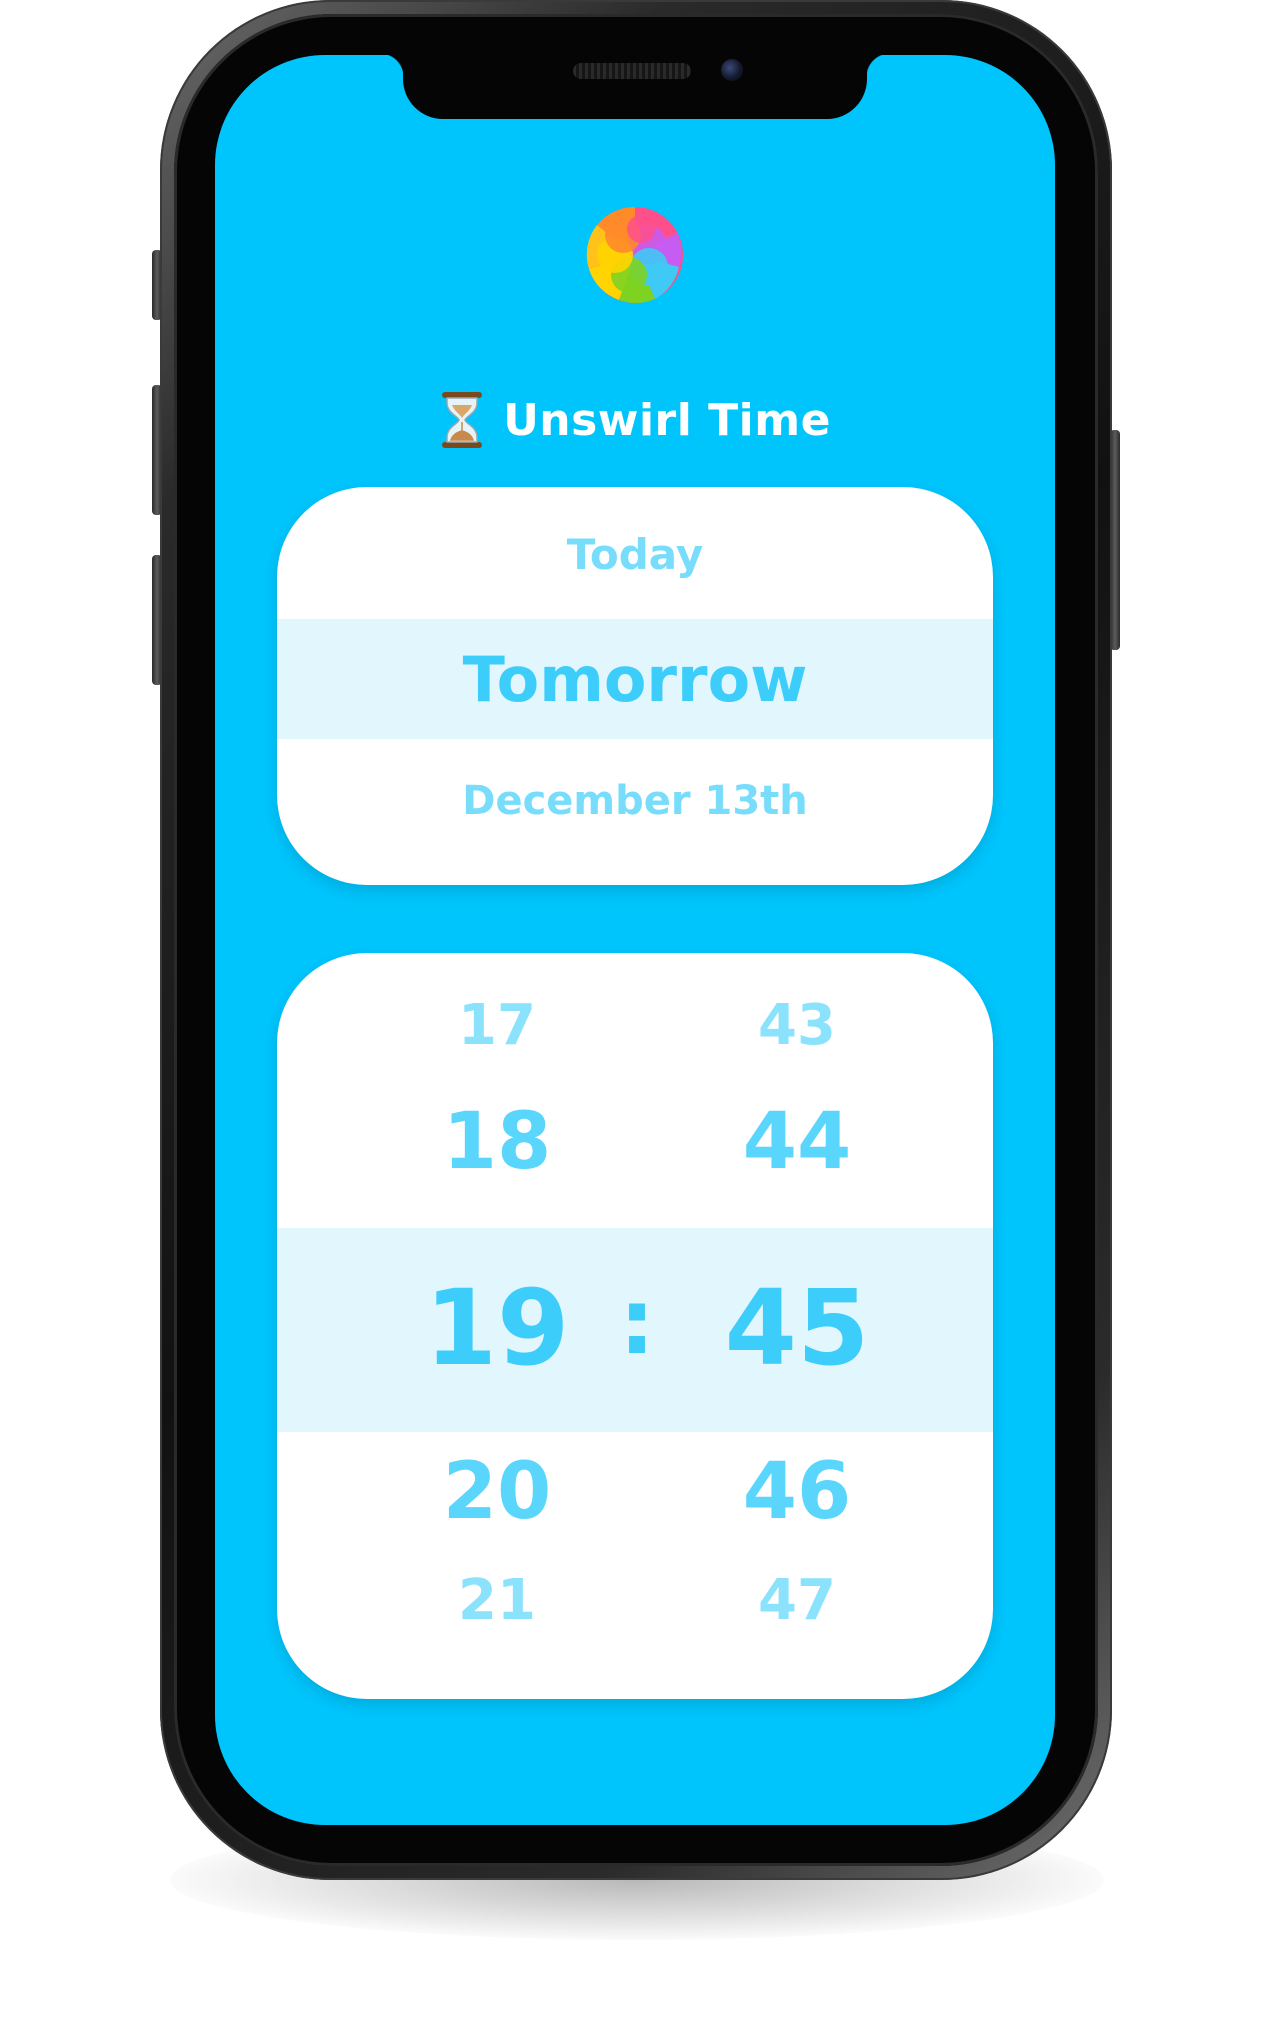  Describe the element at coordinates (497, 1601) in the screenshot. I see `hour-option: 21` at that location.